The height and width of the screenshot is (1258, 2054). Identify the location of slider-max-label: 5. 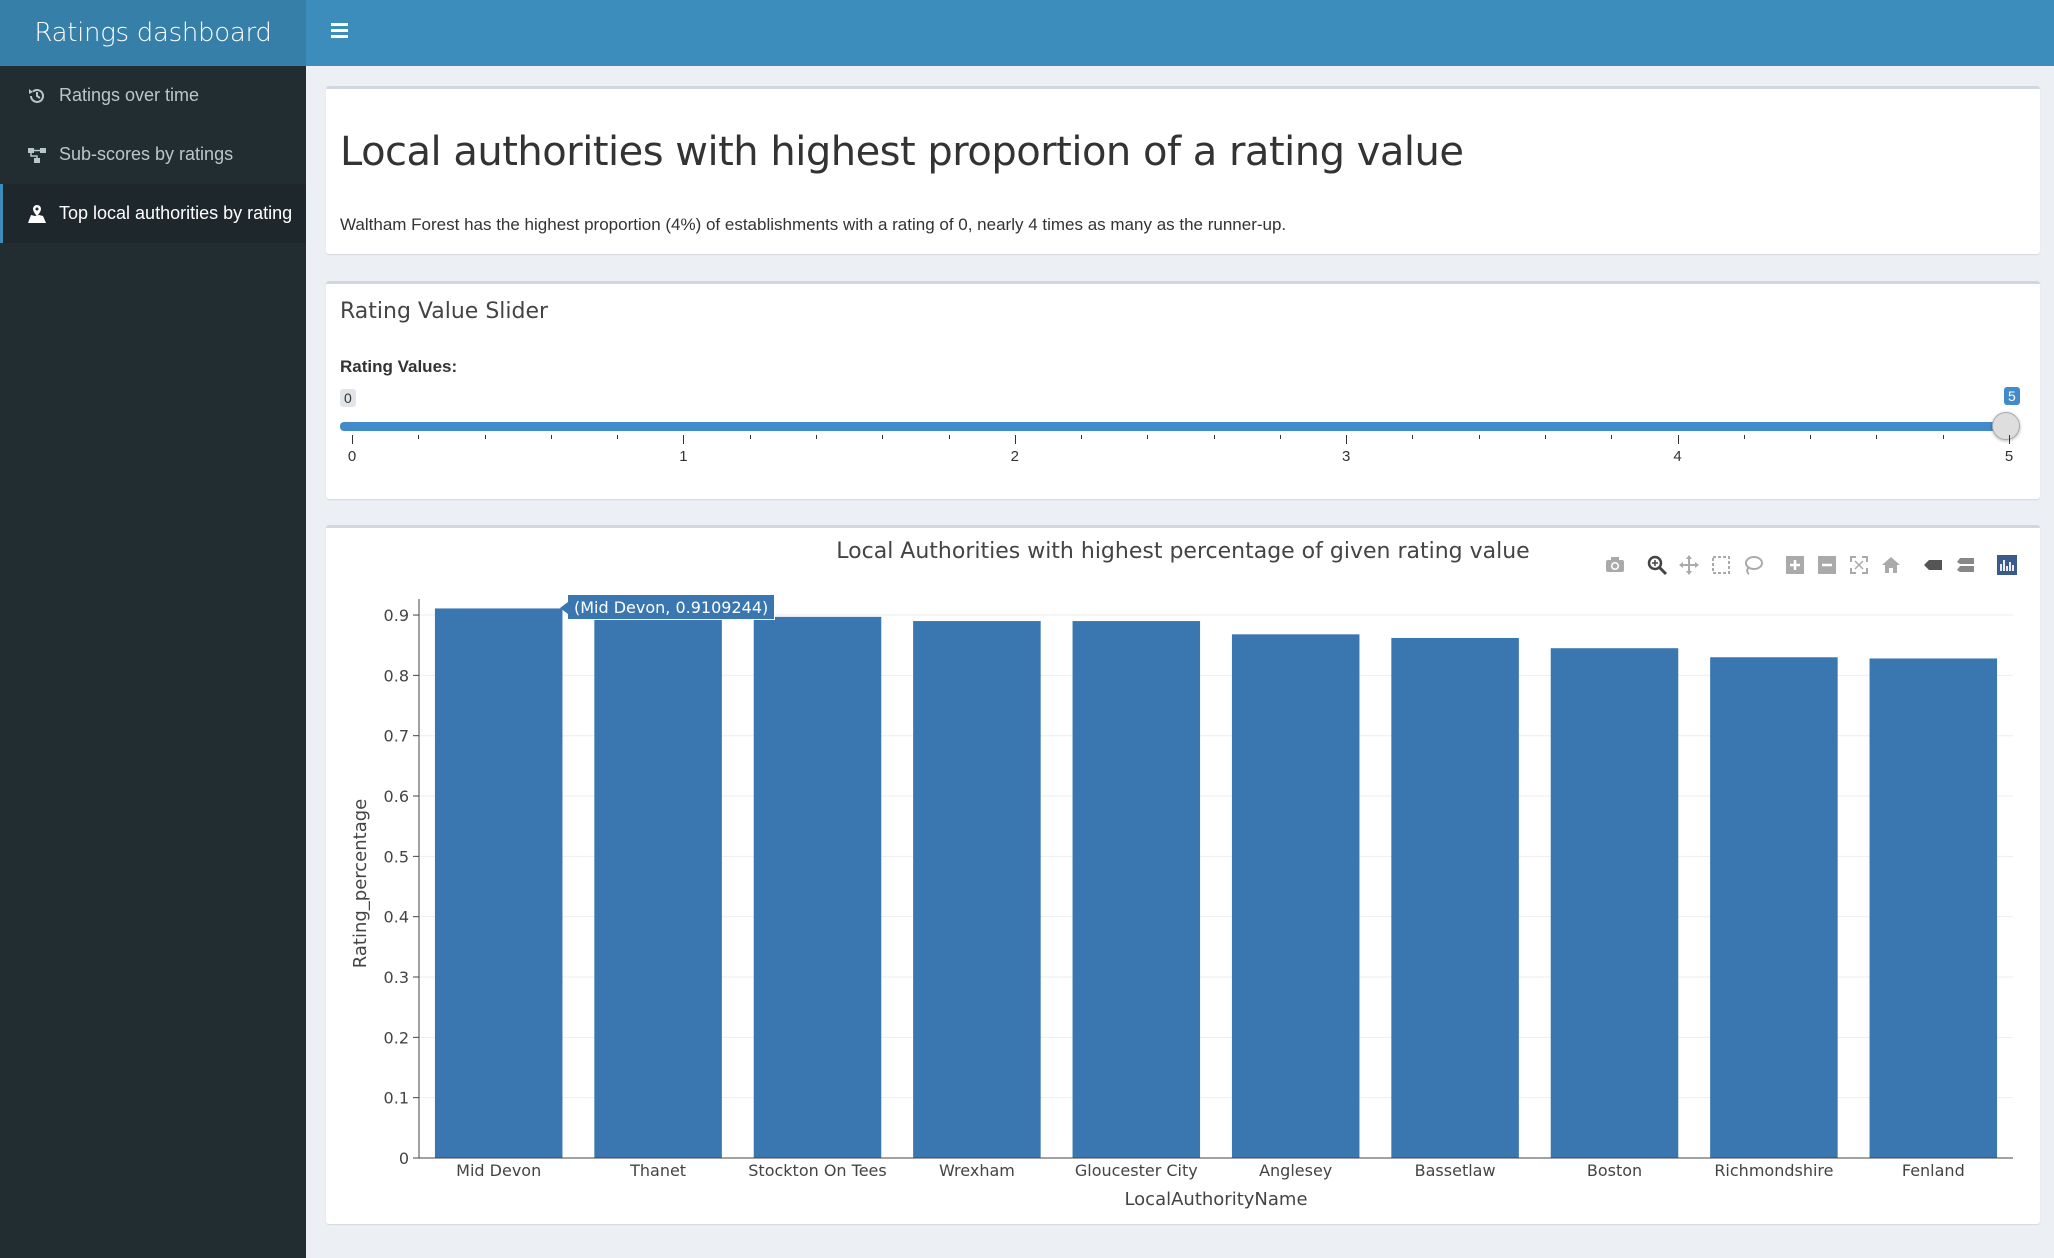
(2012, 396).